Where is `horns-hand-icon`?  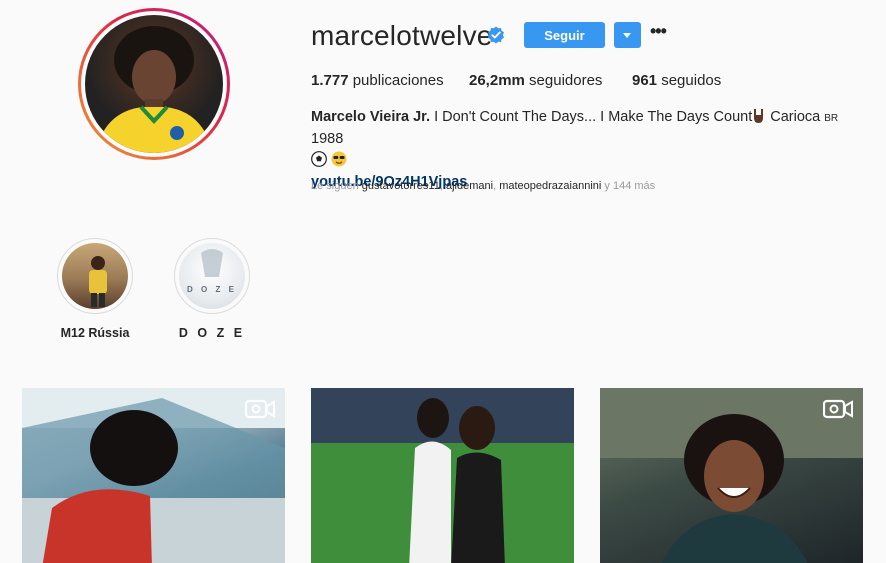
horns-hand-icon is located at coordinates (759, 116).